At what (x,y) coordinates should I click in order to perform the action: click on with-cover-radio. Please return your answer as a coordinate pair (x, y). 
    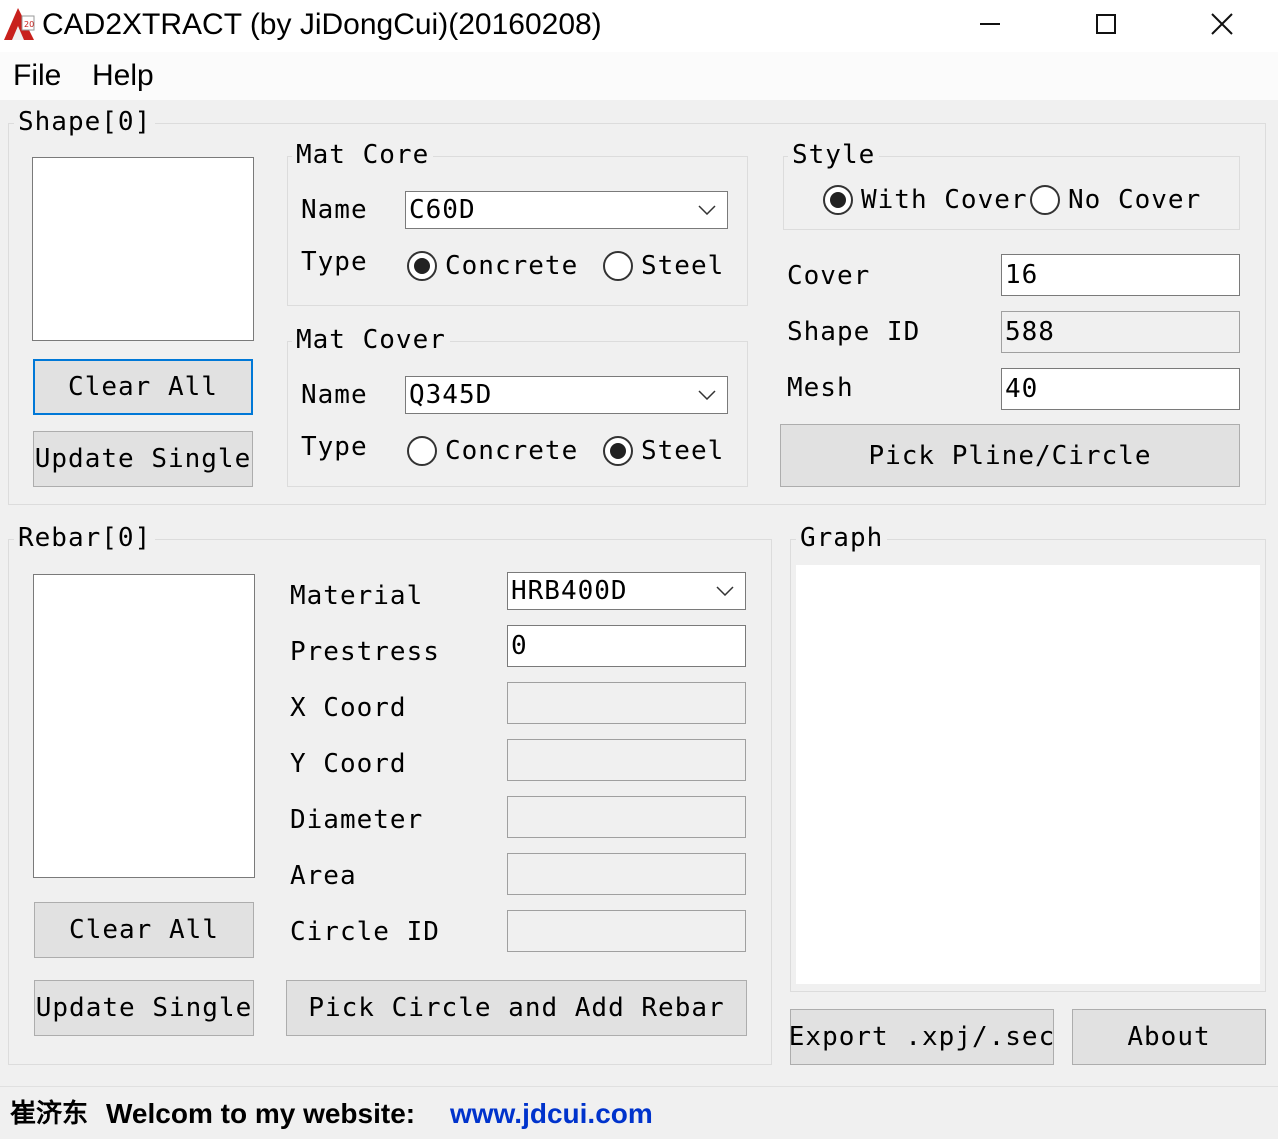
    Looking at the image, I should click on (838, 200).